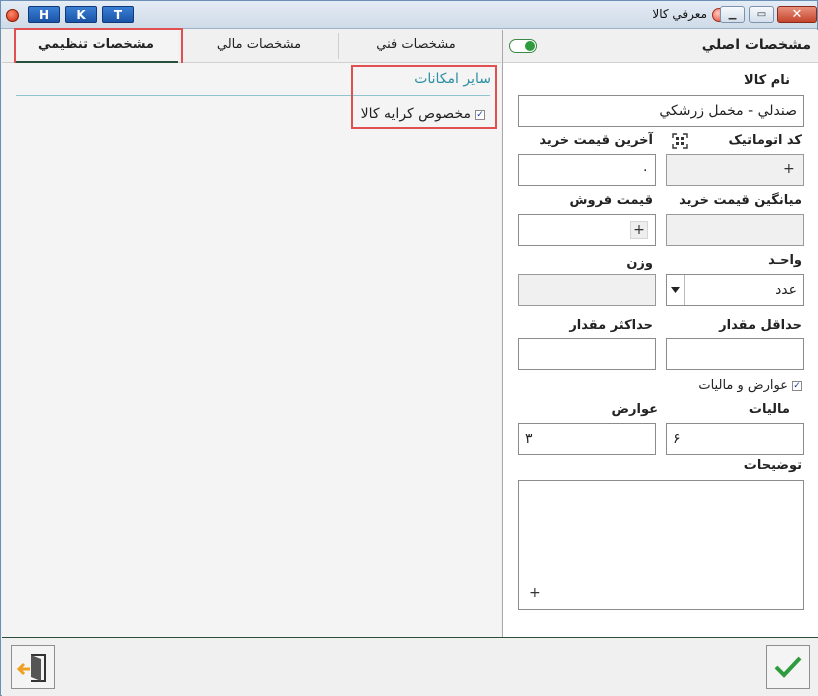 The image size is (818, 696). I want to click on checkmark-icon, so click(788, 667).